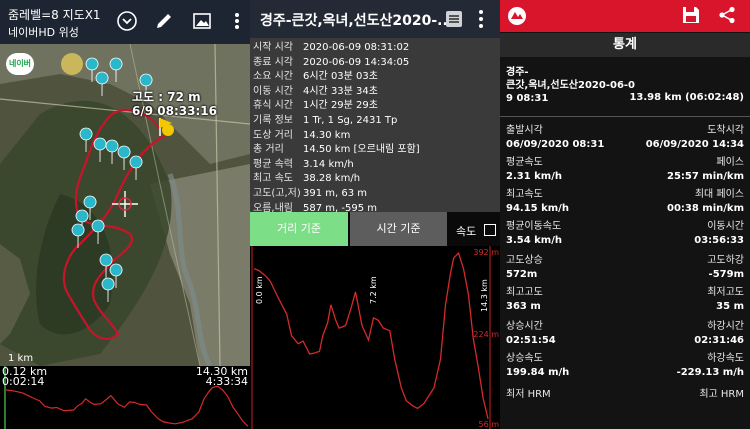 The height and width of the screenshot is (429, 750). I want to click on stats-right-label: 하강시간, so click(725, 326).